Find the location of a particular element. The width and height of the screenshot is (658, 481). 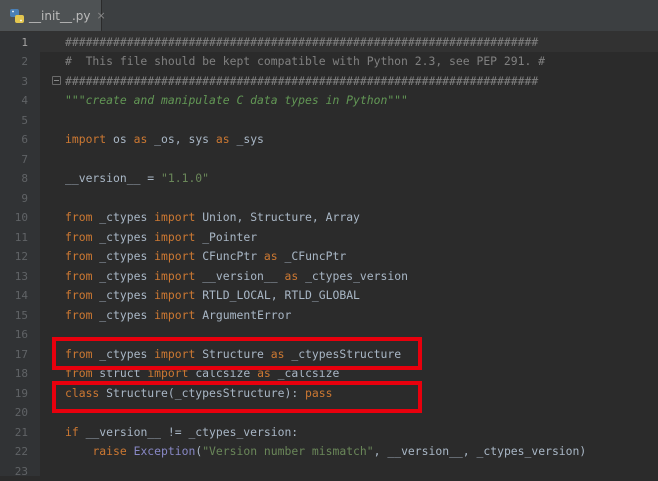

code-token: if is located at coordinates (75, 432).